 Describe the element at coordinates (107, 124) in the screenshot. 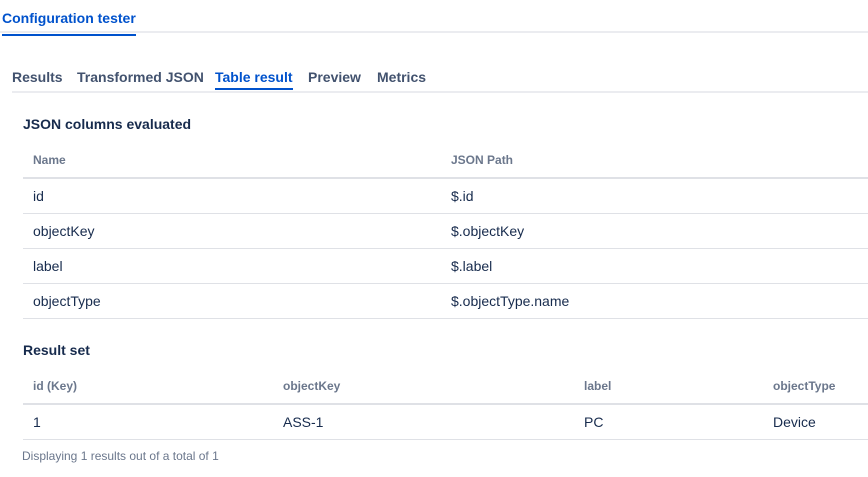

I see `json-columns-title: JSON columns evaluated` at that location.